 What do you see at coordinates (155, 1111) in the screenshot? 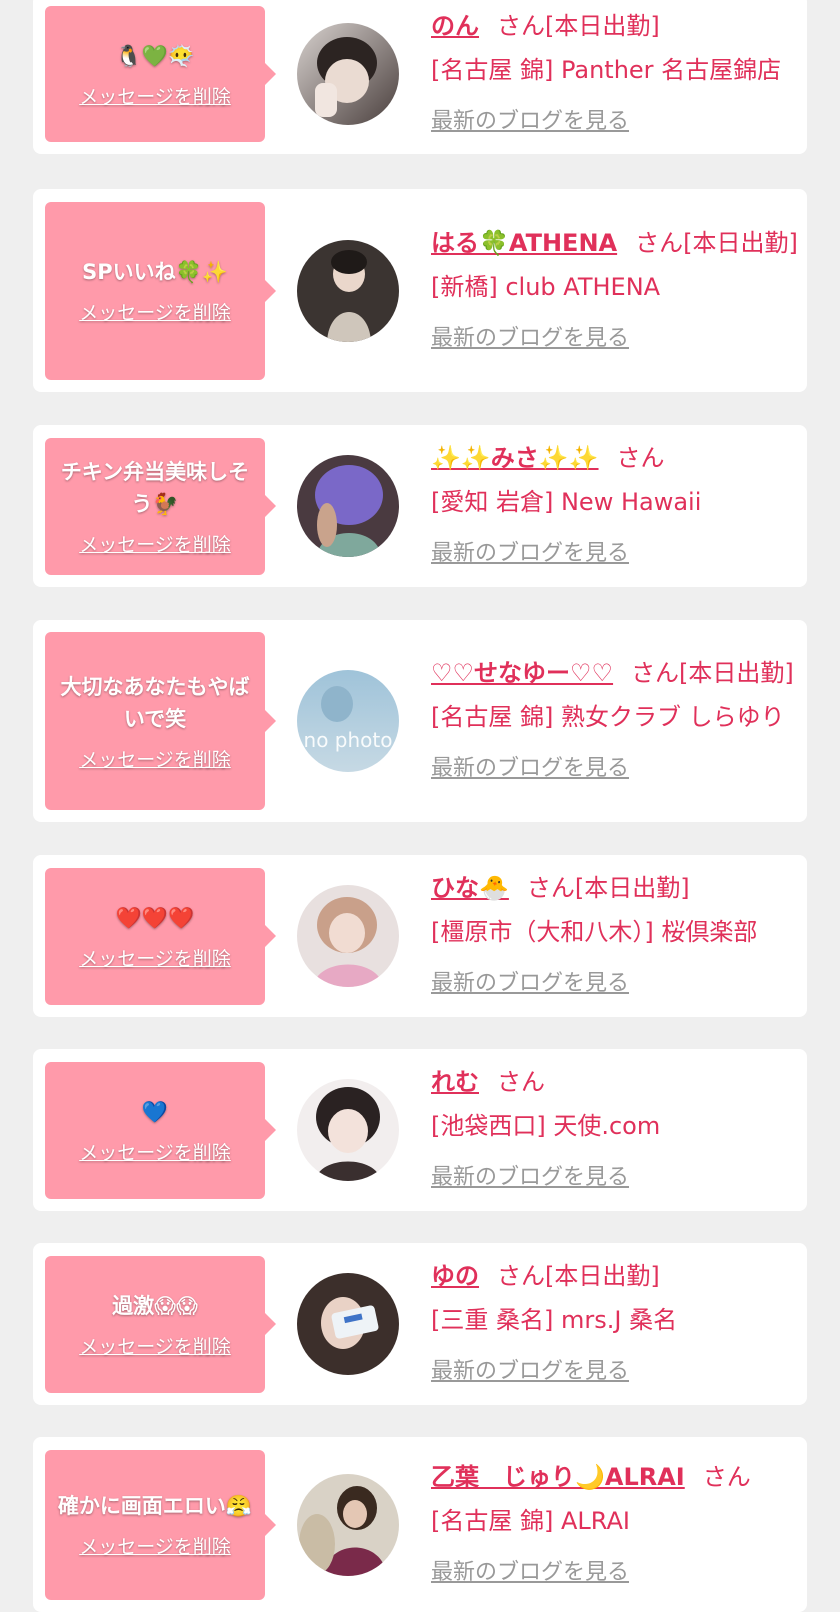
I see `message-text: 💙` at bounding box center [155, 1111].